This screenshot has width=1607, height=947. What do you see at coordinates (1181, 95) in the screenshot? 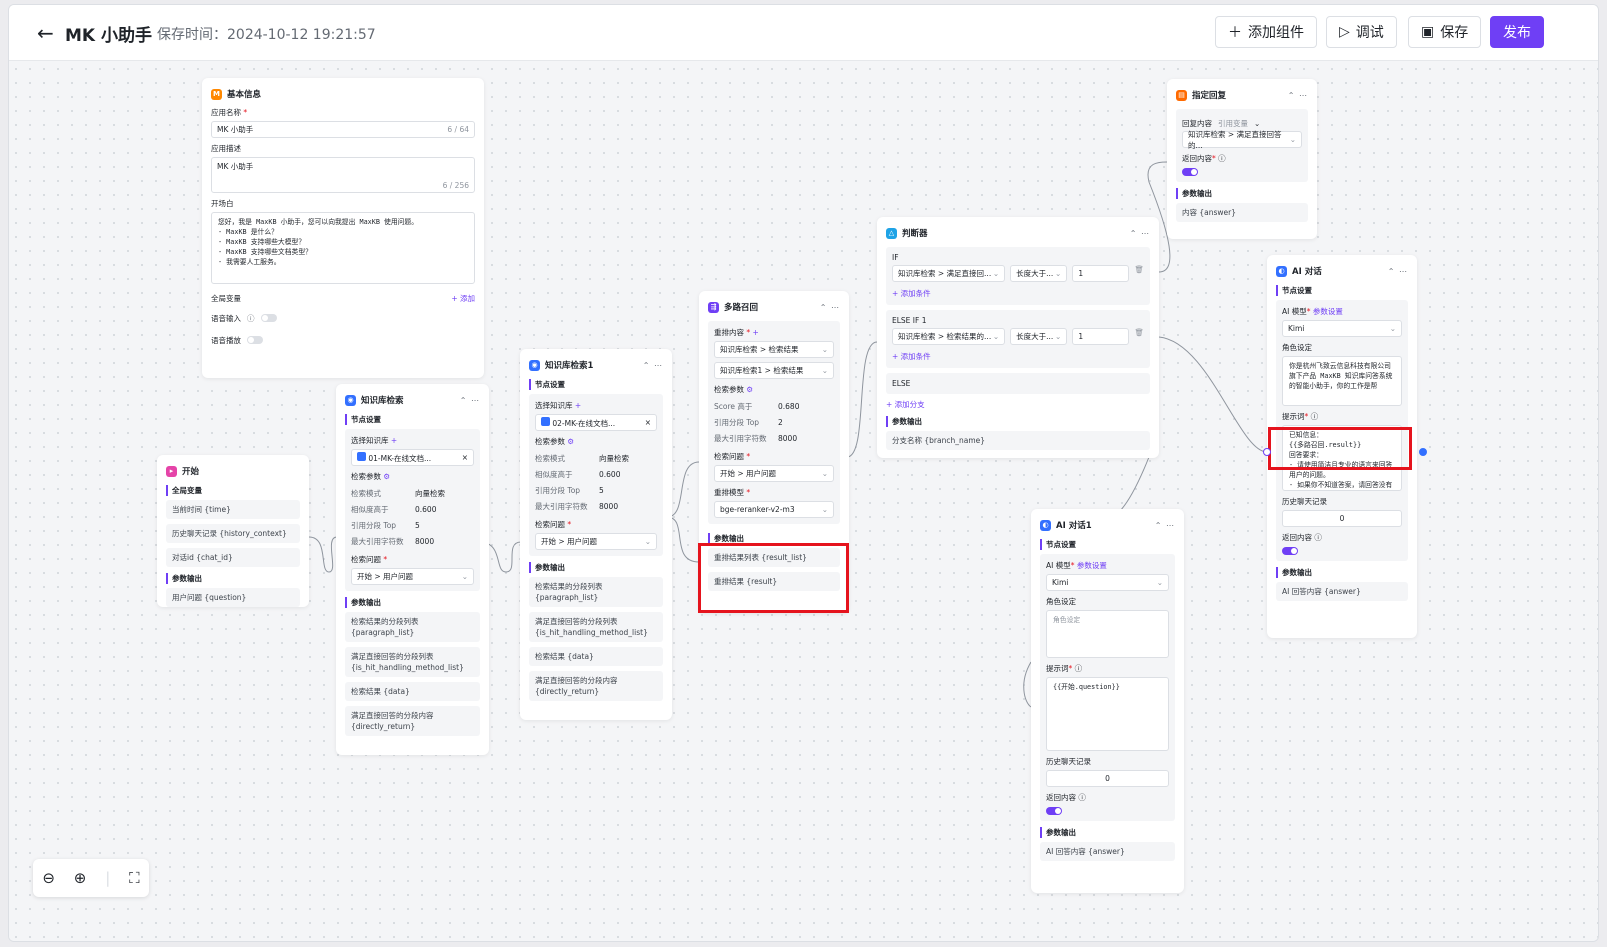
I see `reply-icon: ▤` at bounding box center [1181, 95].